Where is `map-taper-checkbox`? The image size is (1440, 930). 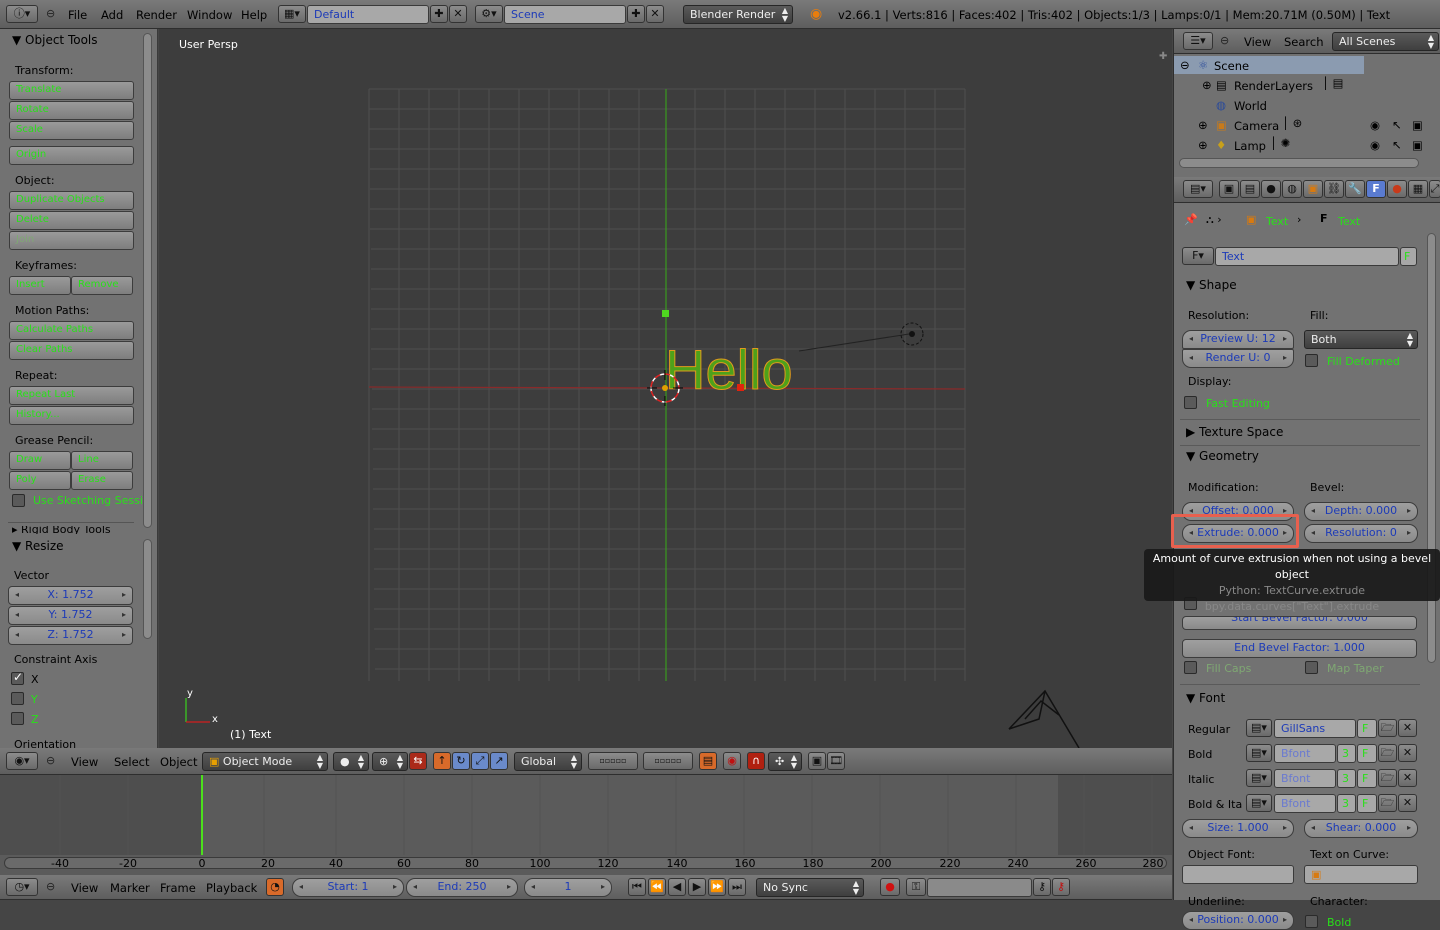 map-taper-checkbox is located at coordinates (1311, 667).